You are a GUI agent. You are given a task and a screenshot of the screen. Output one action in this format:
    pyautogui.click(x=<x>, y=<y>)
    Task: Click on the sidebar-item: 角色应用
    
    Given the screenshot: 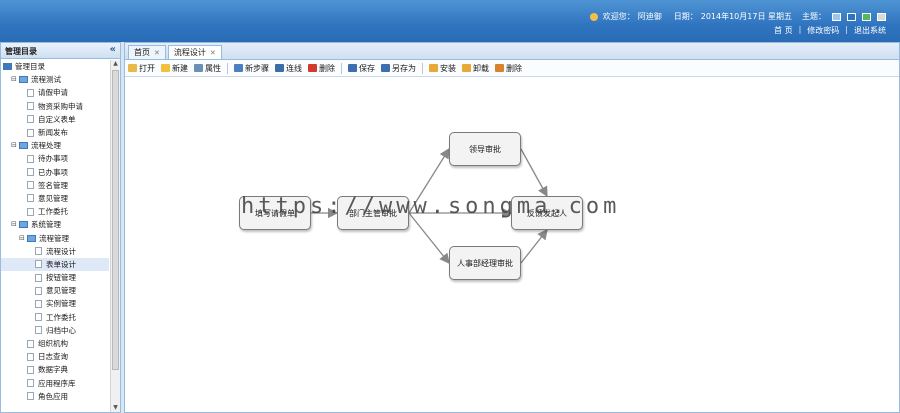 What is the action you would take?
    pyautogui.click(x=55, y=396)
    